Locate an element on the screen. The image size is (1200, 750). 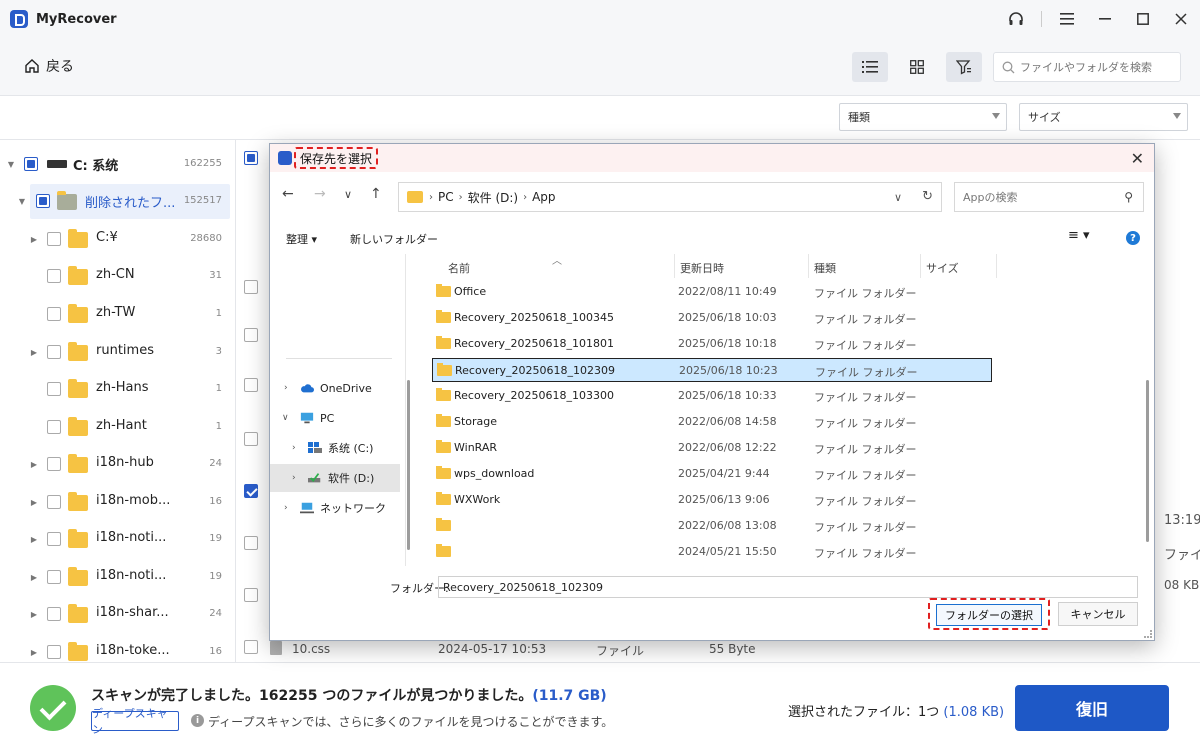
tree-item-folder: zh-Hant 1 is located at coordinates (117, 426).